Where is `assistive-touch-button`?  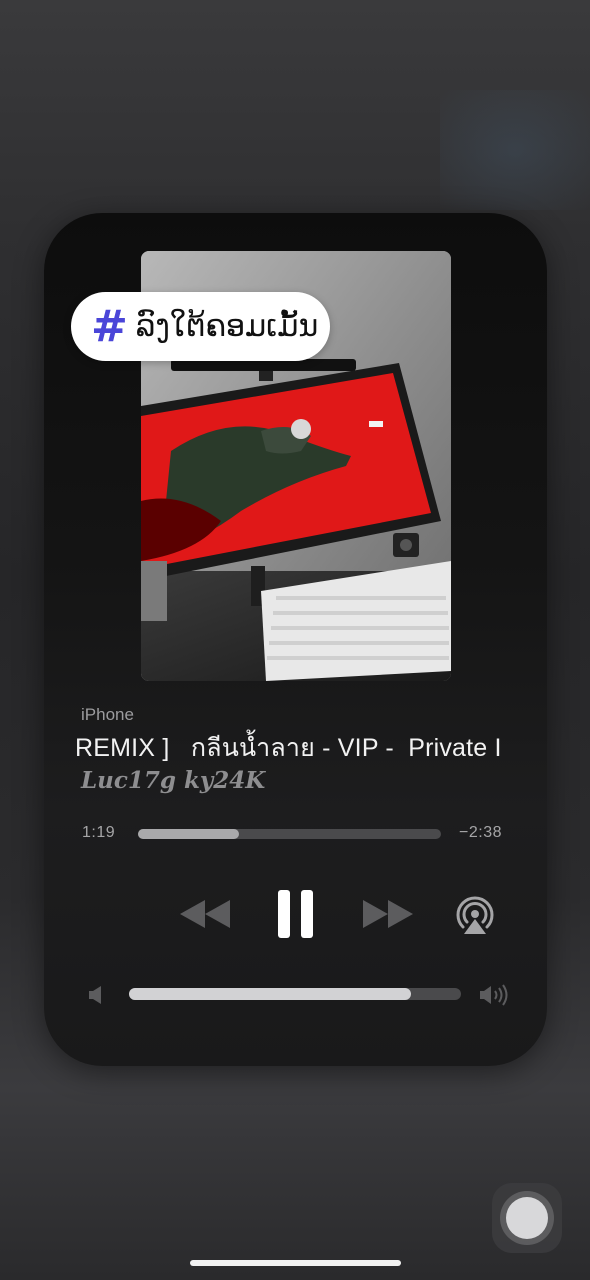
assistive-touch-button is located at coordinates (527, 1218).